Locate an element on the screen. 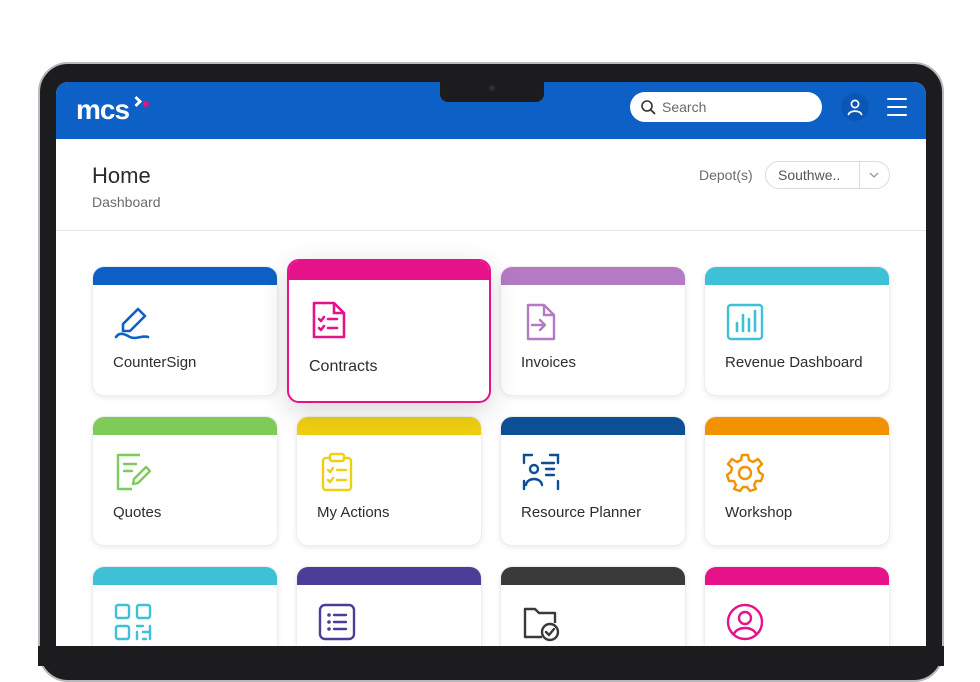 This screenshot has width=980, height=682. signature-icon is located at coordinates (132, 323).